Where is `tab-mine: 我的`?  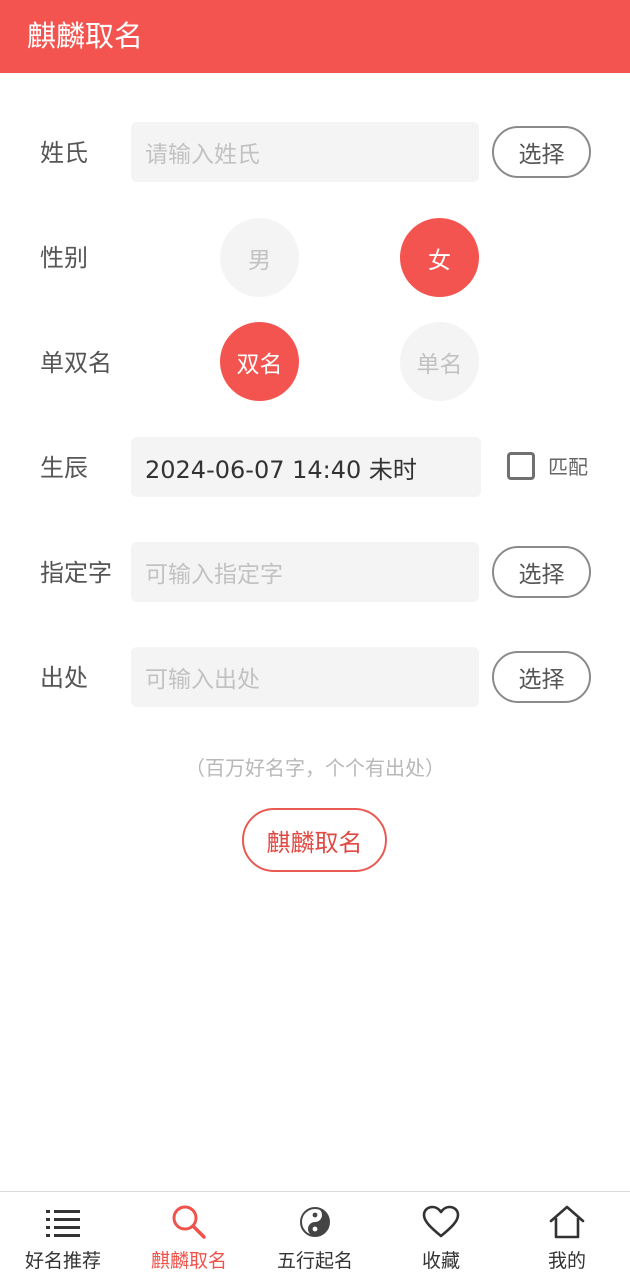 tab-mine: 我的 is located at coordinates (567, 1236).